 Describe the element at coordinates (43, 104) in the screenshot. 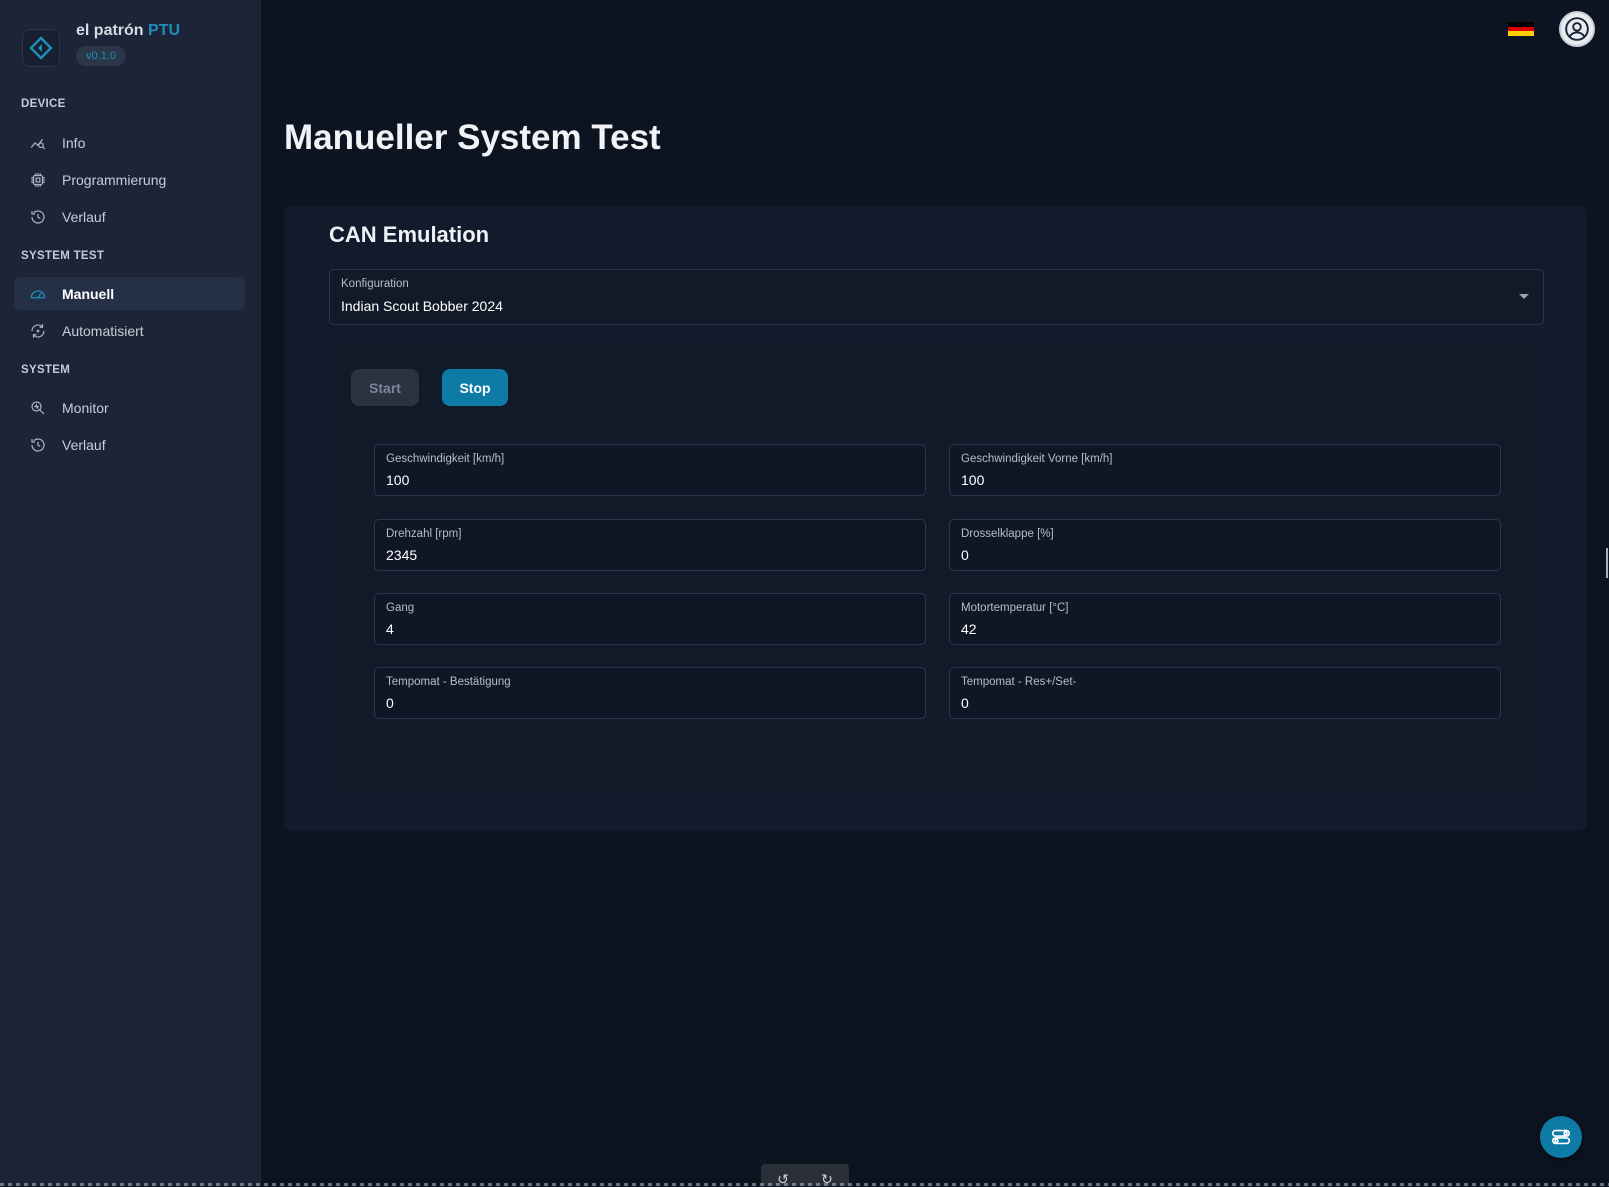

I see `nav-section-device: DEVICE` at that location.